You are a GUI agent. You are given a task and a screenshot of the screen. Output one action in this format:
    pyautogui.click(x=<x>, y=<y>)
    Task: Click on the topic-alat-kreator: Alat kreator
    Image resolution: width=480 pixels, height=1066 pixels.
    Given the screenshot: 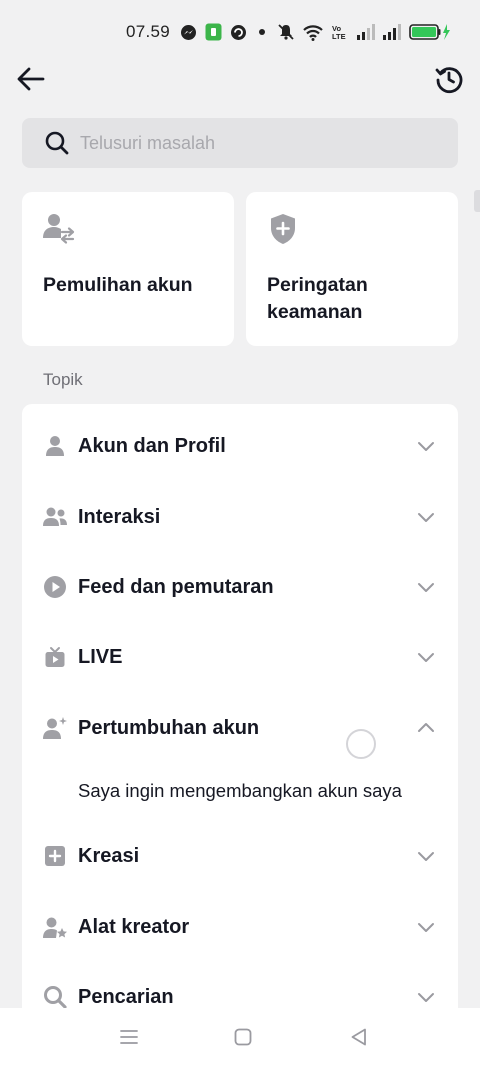 What is the action you would take?
    pyautogui.click(x=240, y=927)
    